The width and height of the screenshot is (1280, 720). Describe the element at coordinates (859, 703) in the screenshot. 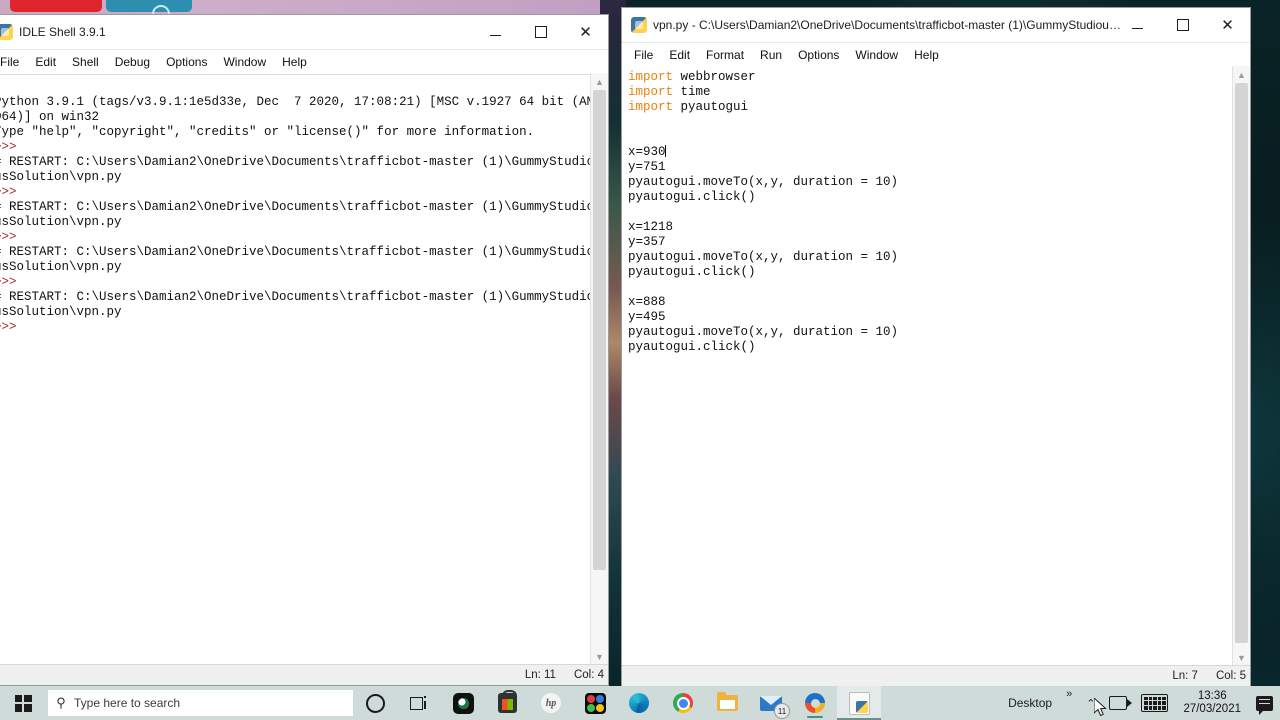

I see `idle-python-icon` at that location.